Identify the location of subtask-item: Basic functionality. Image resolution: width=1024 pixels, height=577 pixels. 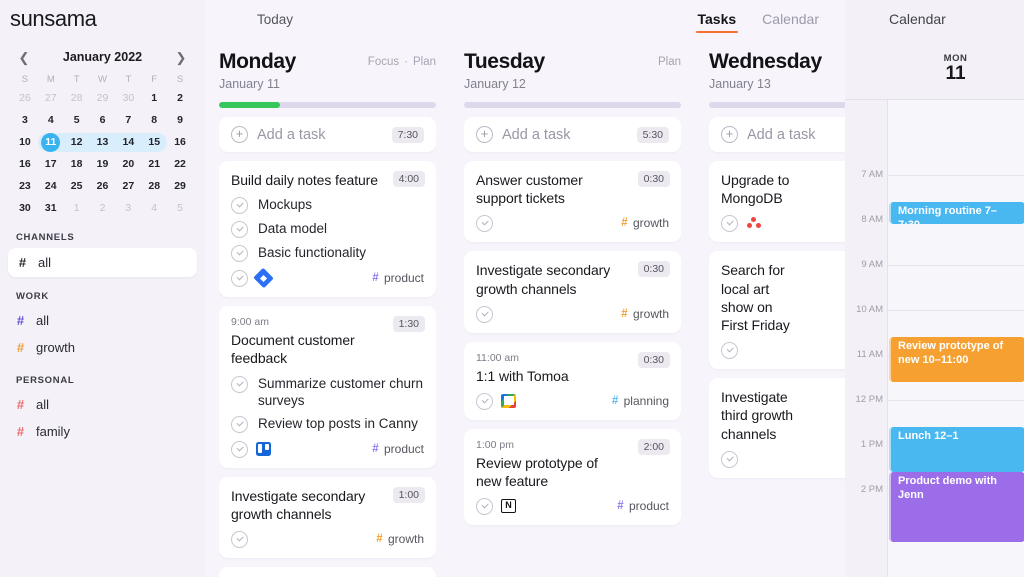
(327, 253).